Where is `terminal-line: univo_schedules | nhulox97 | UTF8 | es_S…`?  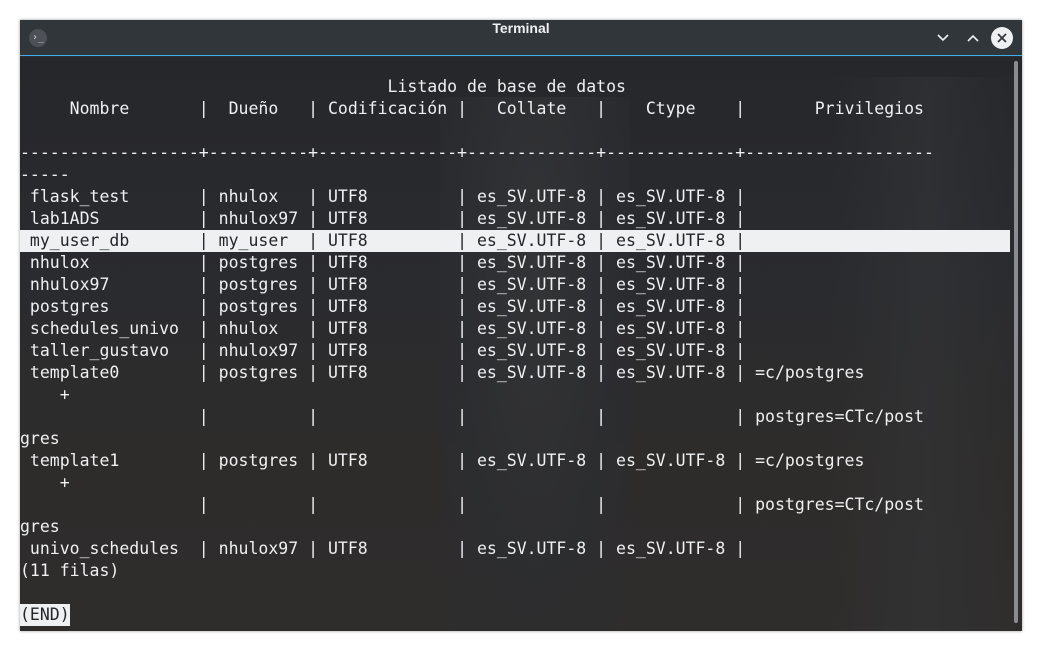 terminal-line: univo_schedules | nhulox97 | UTF8 | es_S… is located at coordinates (383, 548).